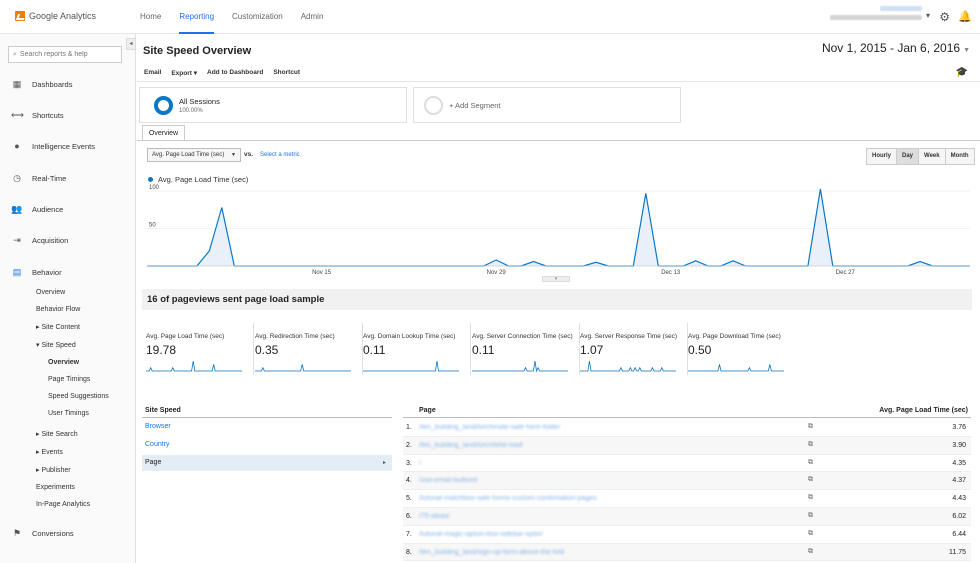 This screenshot has width=980, height=563. What do you see at coordinates (150, 179) in the screenshot?
I see `legend-dot-icon` at bounding box center [150, 179].